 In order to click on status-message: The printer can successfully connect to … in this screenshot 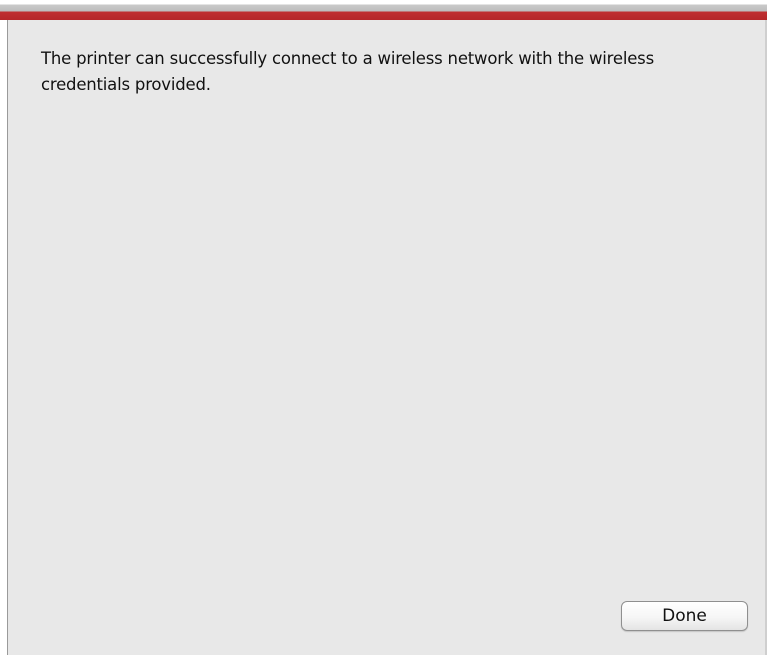, I will do `click(347, 71)`.